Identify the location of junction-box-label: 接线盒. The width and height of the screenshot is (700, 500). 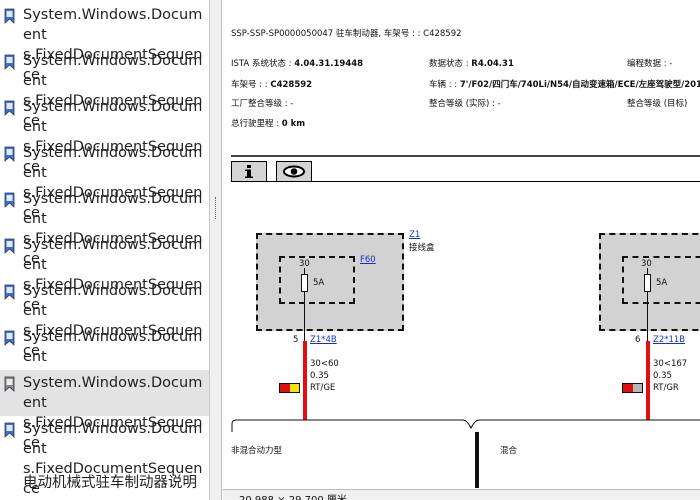
(422, 248).